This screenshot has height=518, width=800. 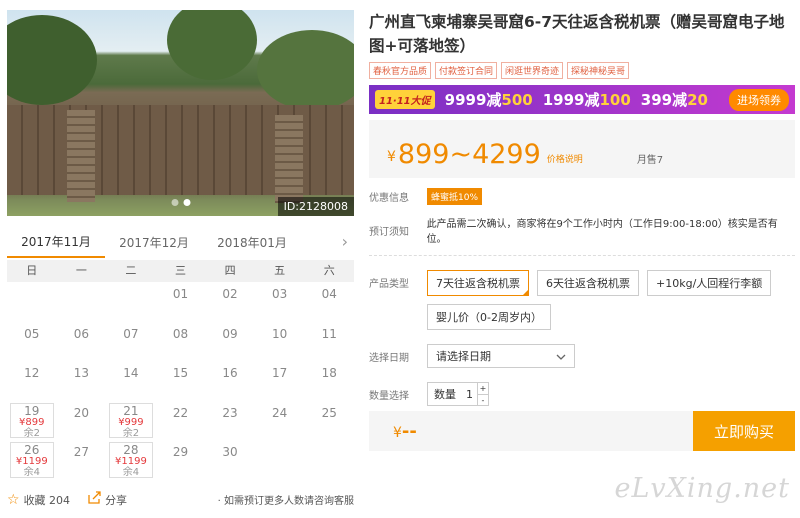 I want to click on day-number: 02, so click(x=230, y=294).